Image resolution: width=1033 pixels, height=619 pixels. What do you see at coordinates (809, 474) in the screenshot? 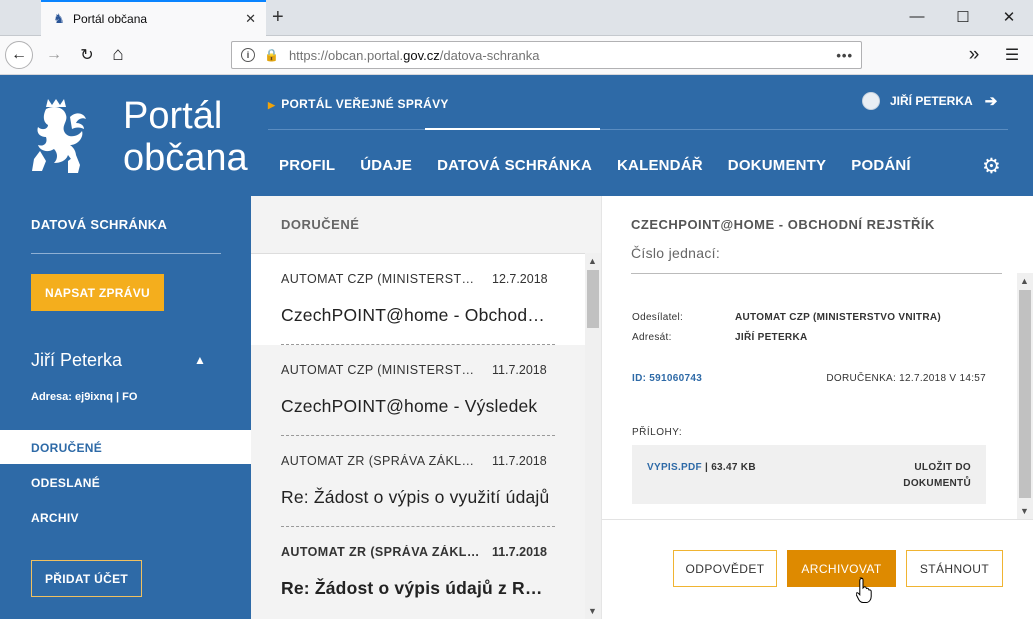
I see `attachment-item: VYPIS.PDF | 63.47 KB ULOŽIT DO DOKUMENTŮ` at bounding box center [809, 474].